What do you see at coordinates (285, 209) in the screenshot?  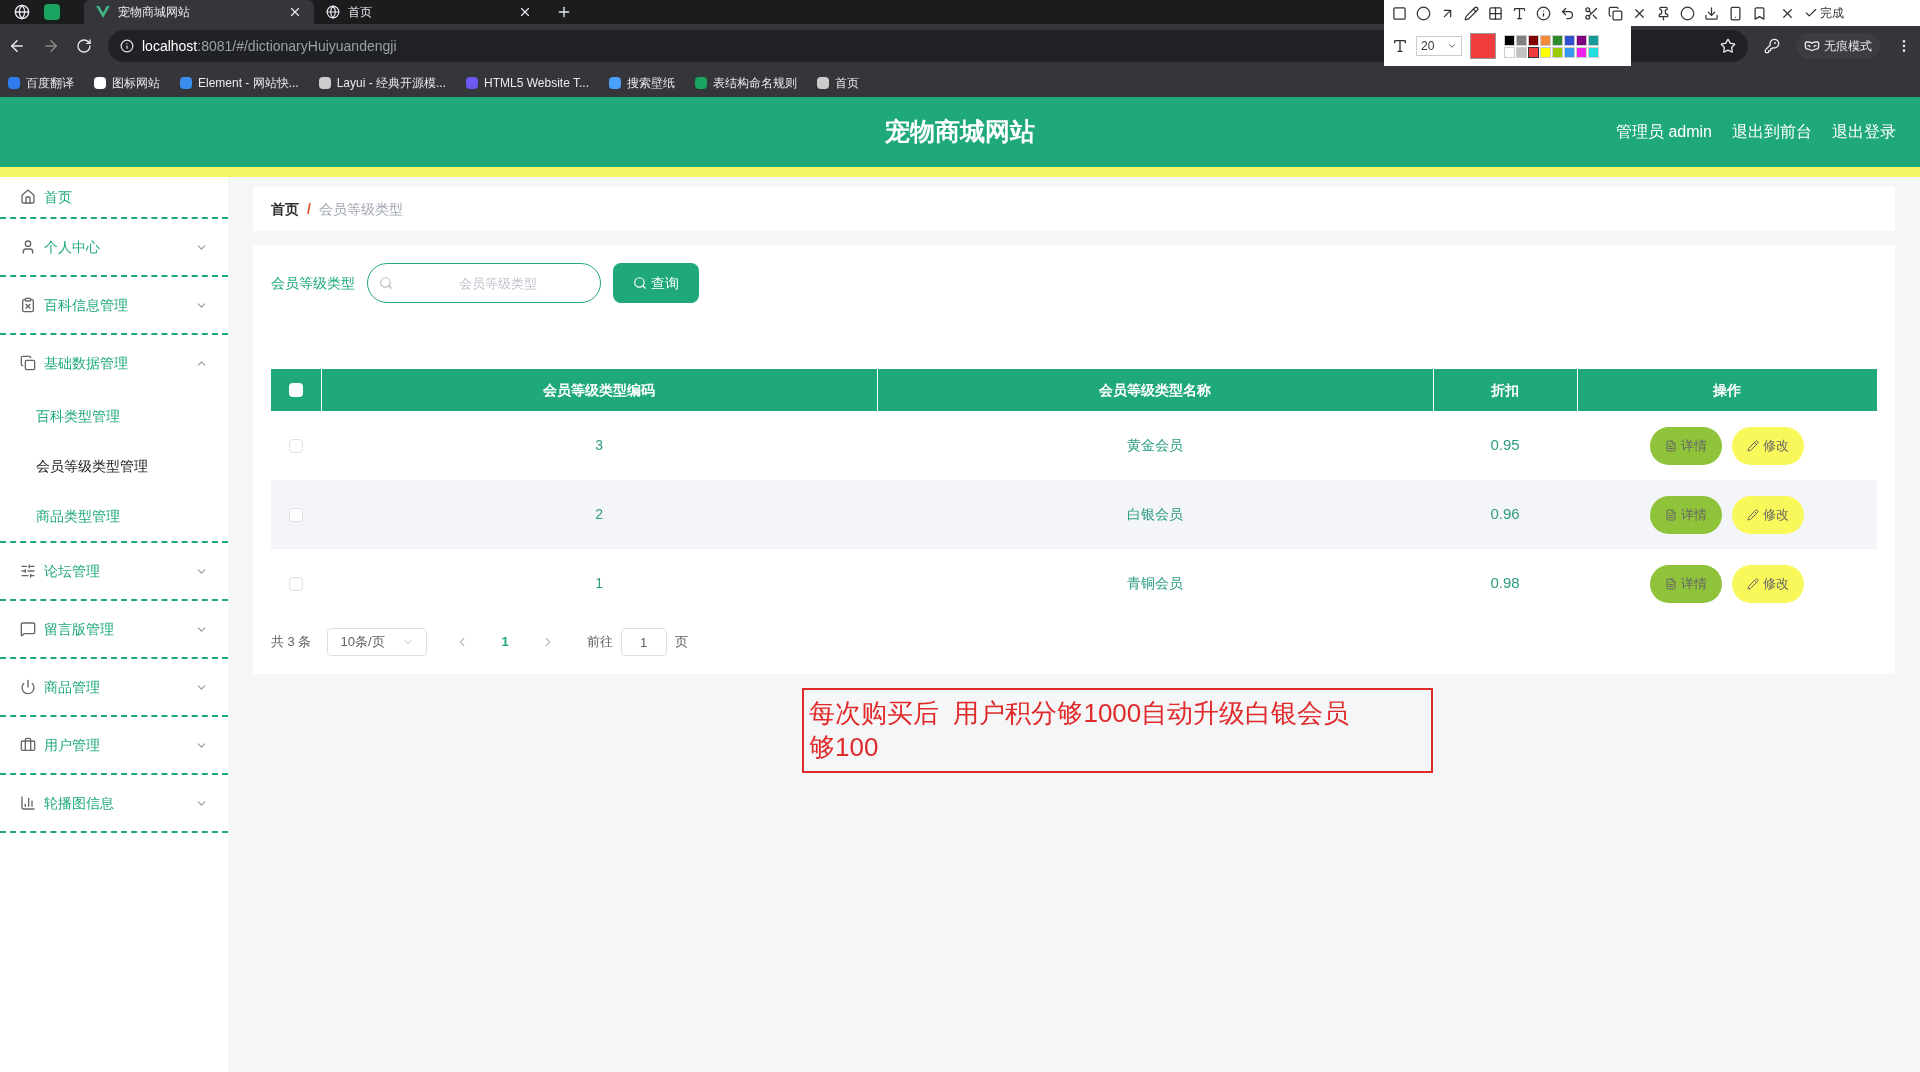 I see `breadcrumb-item: 首页` at bounding box center [285, 209].